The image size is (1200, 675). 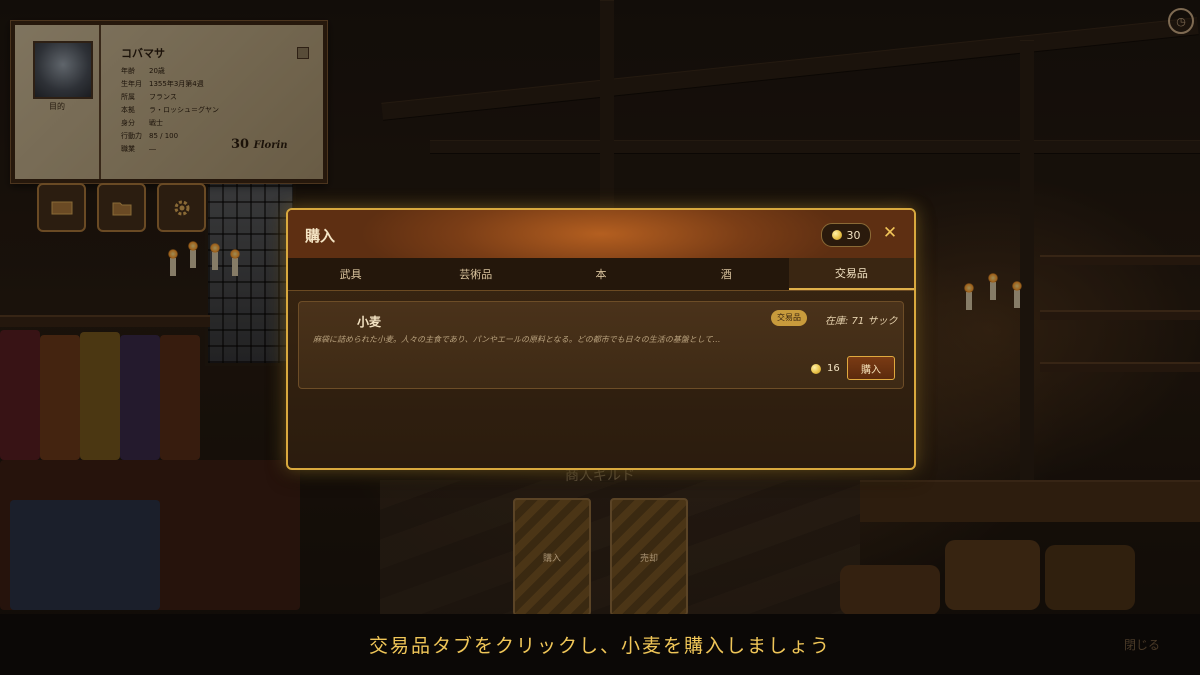 What do you see at coordinates (320, 236) in the screenshot?
I see `modal-title: 購入` at bounding box center [320, 236].